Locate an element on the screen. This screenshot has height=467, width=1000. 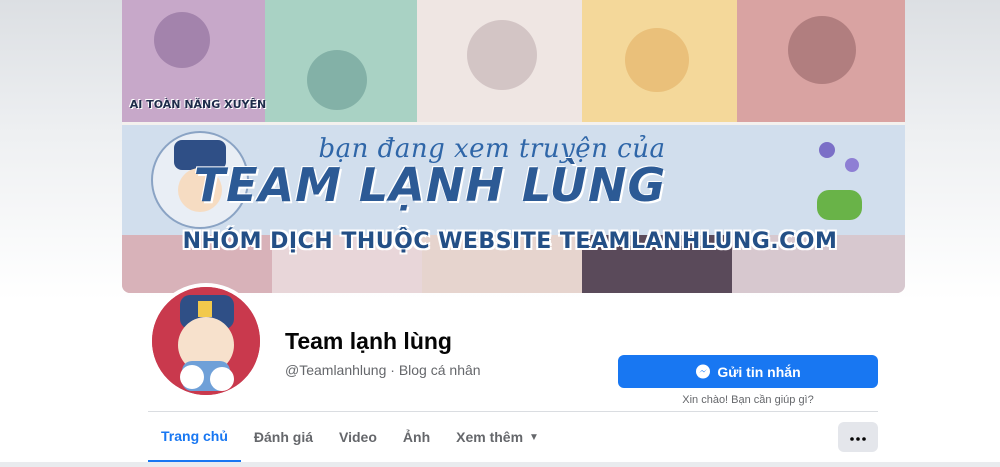
cover-tile-caption: AI TOÀN NĂNG XUYÊN is located at coordinates (198, 104).